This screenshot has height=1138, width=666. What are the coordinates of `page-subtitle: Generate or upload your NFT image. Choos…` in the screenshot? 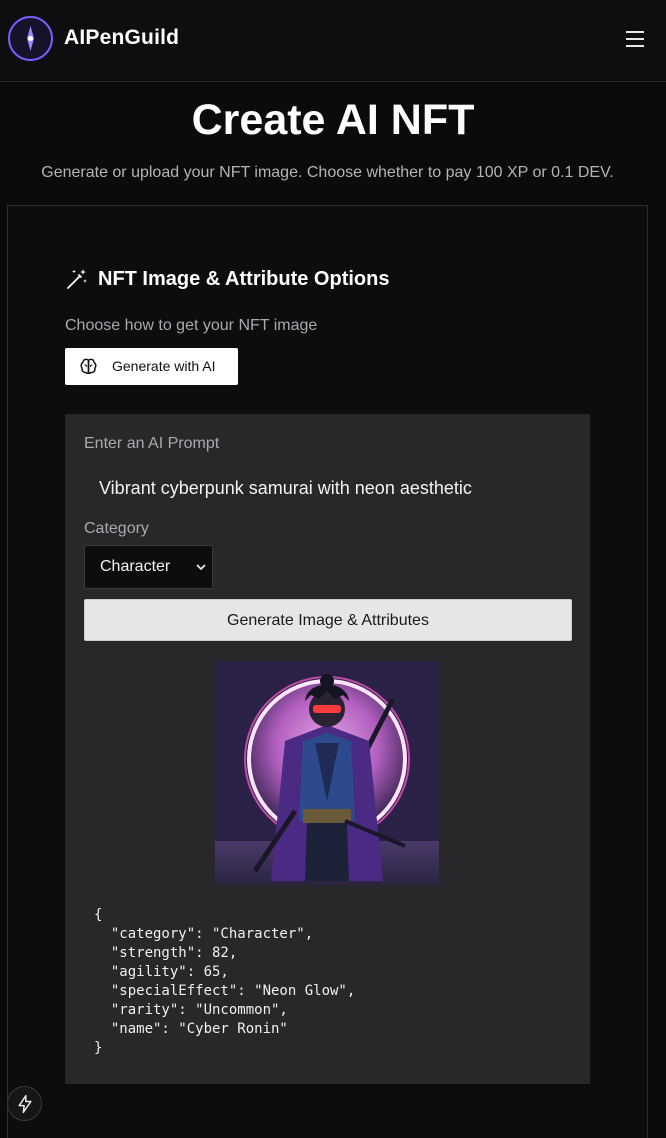 It's located at (327, 172).